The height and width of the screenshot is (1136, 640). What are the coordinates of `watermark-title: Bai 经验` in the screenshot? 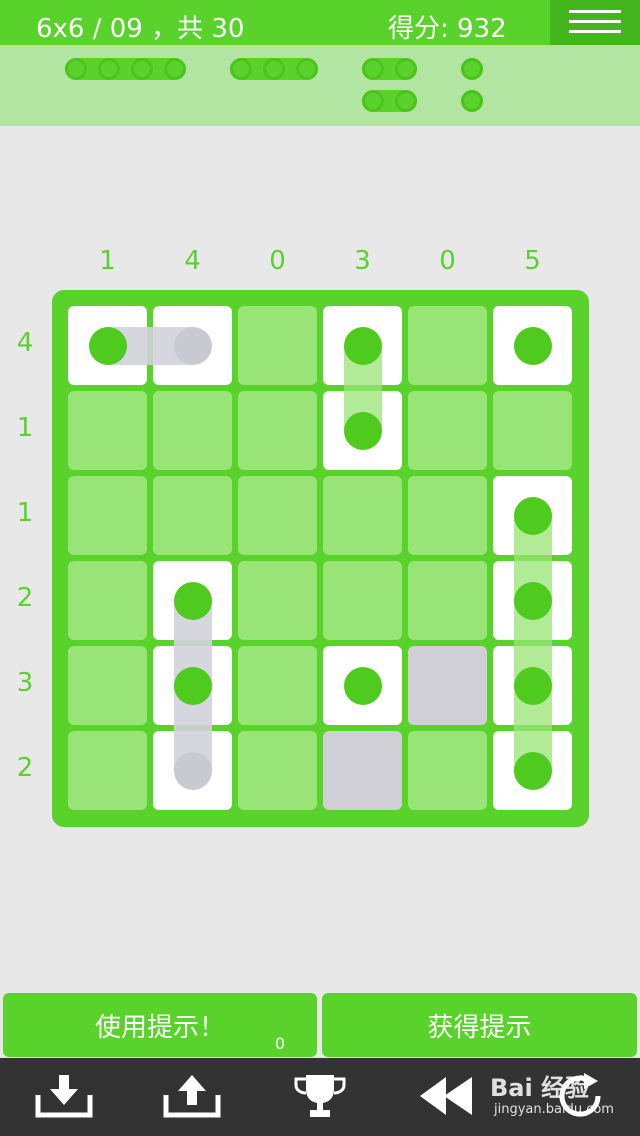 It's located at (540, 1088).